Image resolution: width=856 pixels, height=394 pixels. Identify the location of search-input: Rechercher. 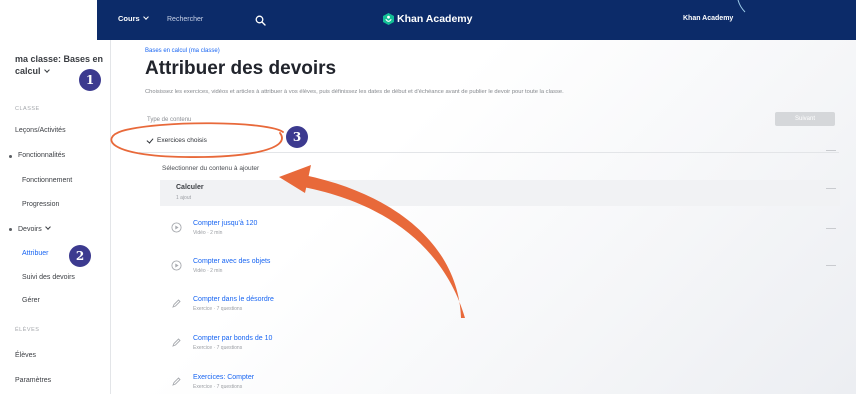
(207, 19).